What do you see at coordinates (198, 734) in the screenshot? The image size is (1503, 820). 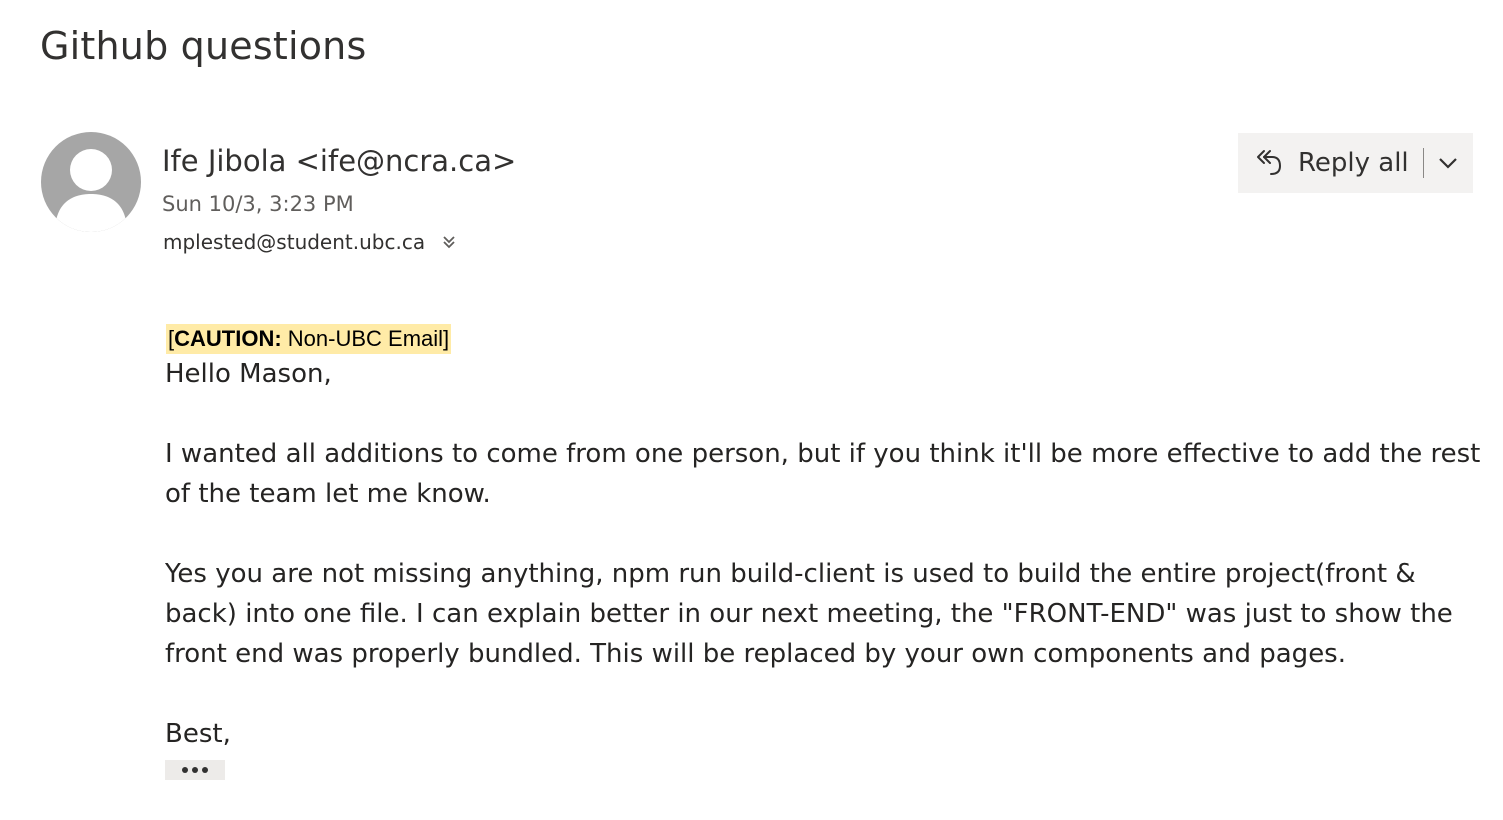 I see `sign-off: Best,` at bounding box center [198, 734].